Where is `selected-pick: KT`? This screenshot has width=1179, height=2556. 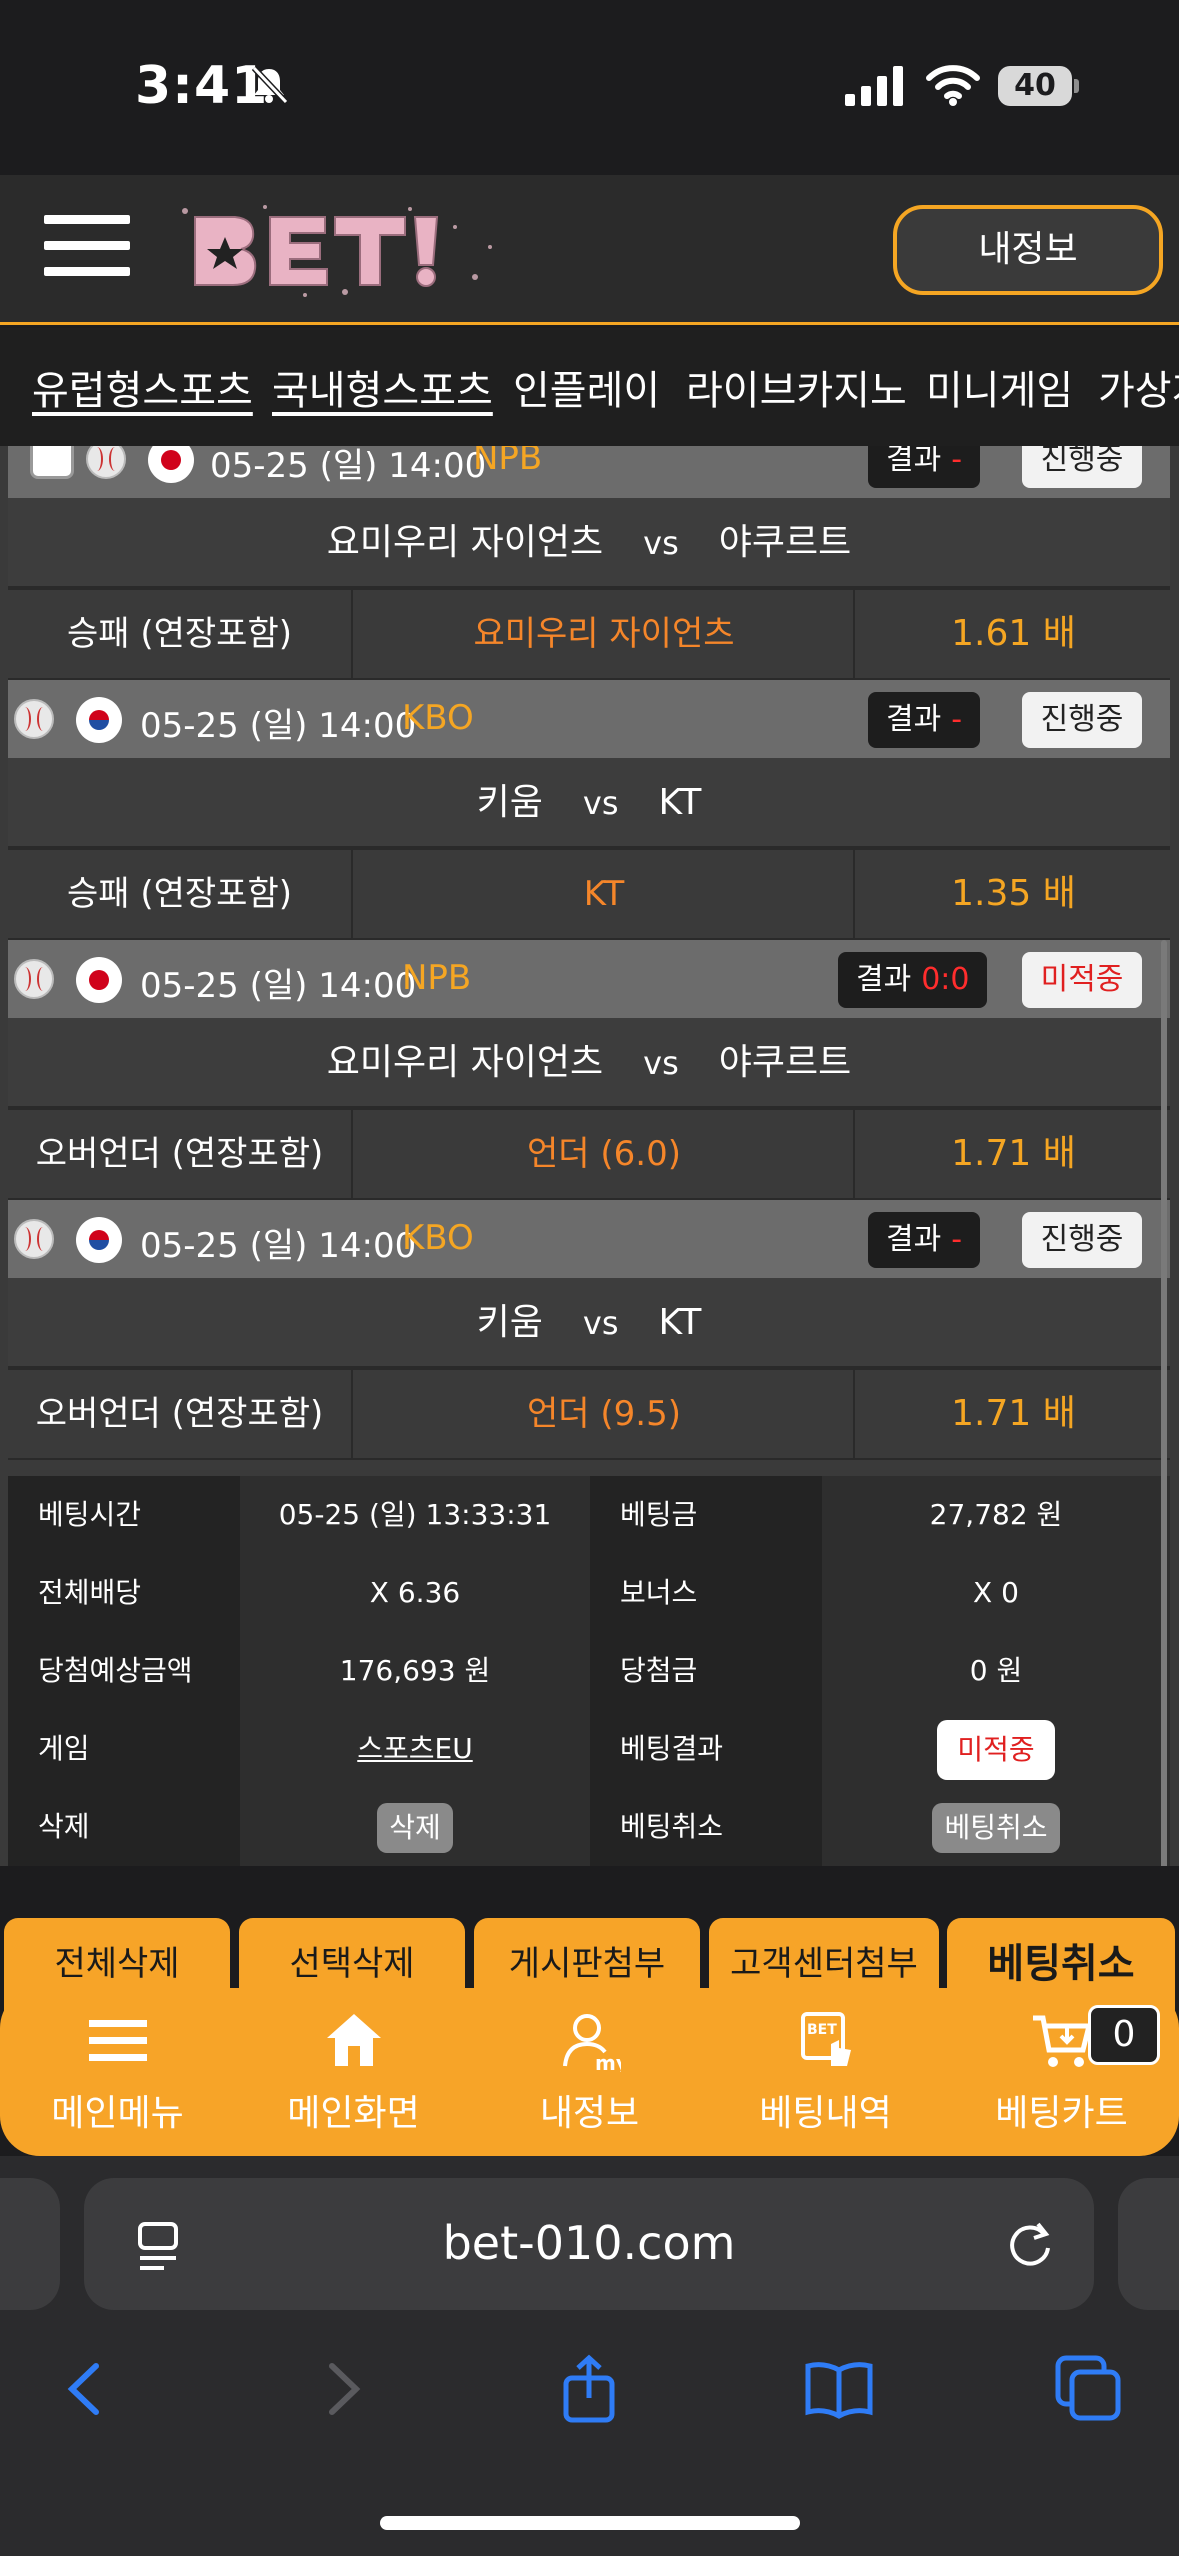 selected-pick: KT is located at coordinates (605, 894).